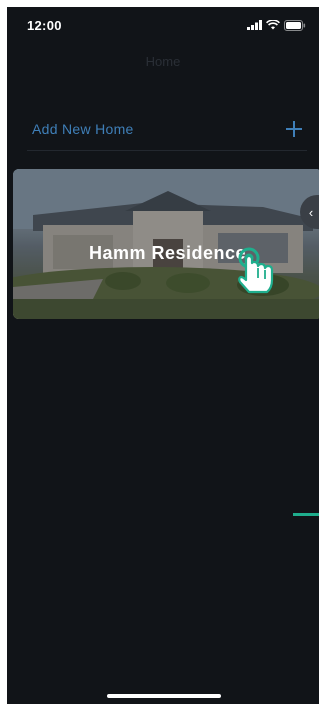  What do you see at coordinates (256, 270) in the screenshot?
I see `tap-hand-icon` at bounding box center [256, 270].